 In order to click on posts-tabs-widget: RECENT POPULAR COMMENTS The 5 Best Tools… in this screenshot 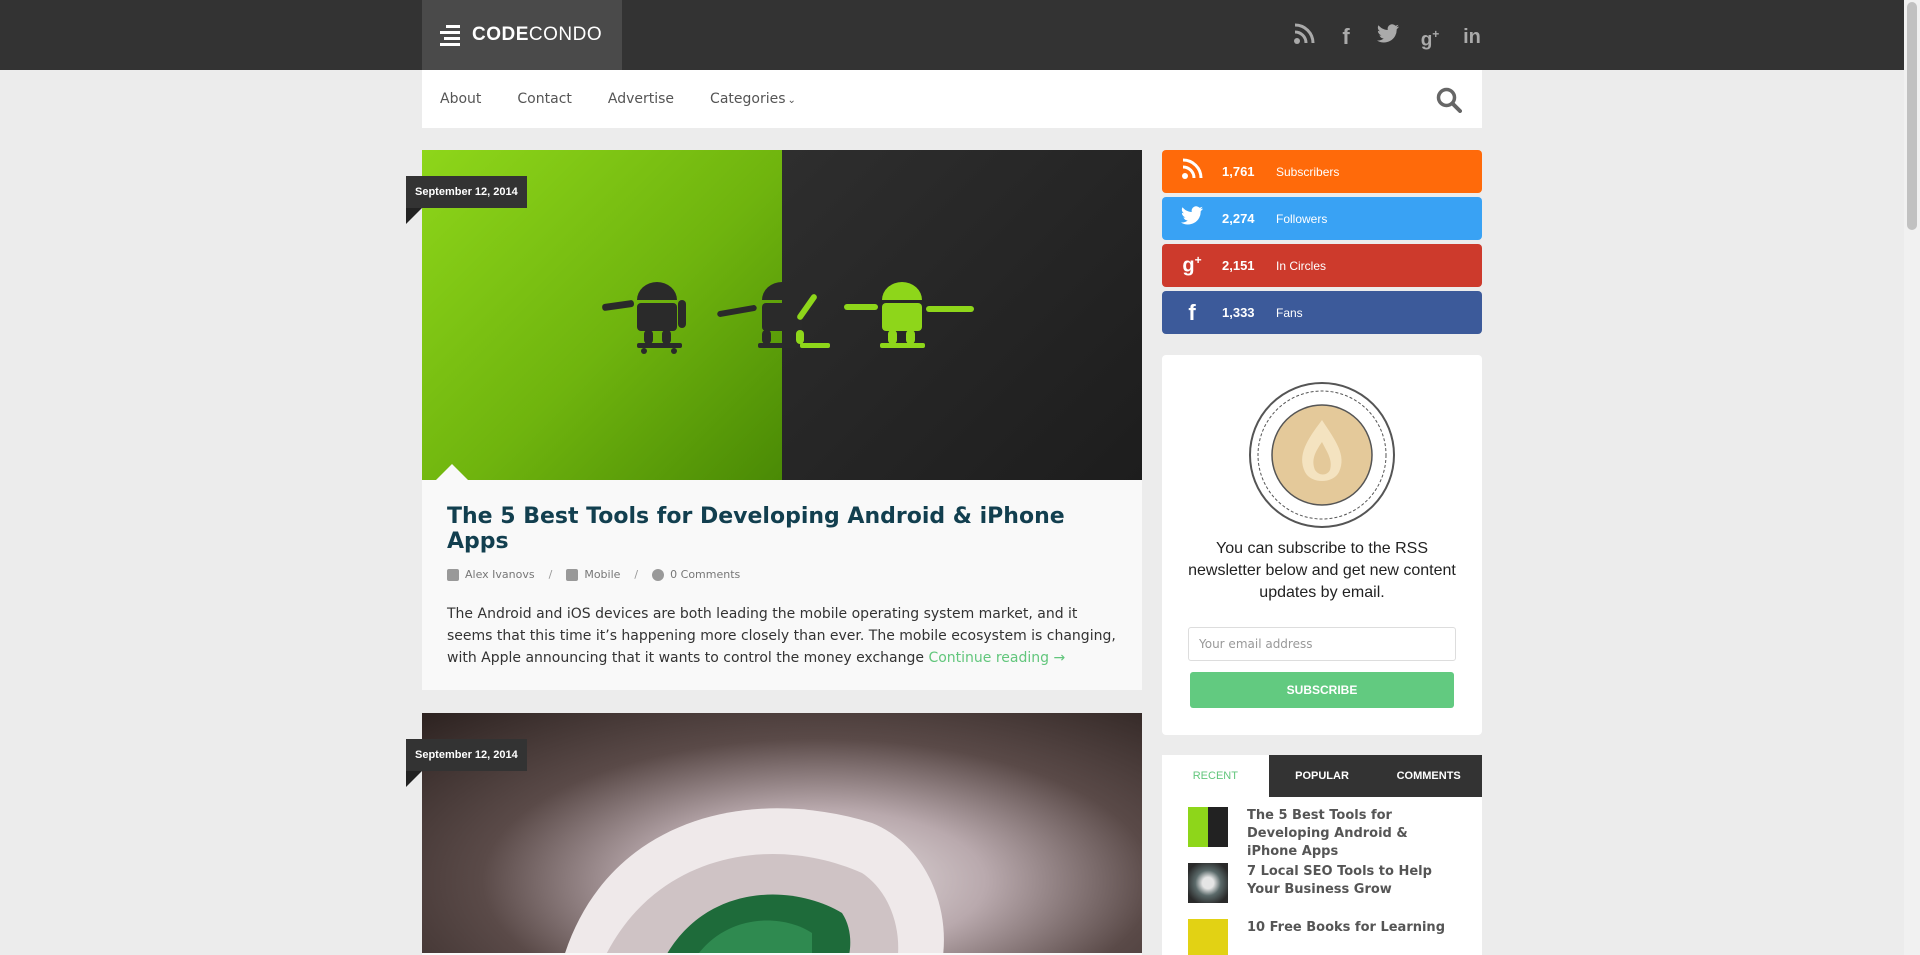, I will do `click(1322, 855)`.